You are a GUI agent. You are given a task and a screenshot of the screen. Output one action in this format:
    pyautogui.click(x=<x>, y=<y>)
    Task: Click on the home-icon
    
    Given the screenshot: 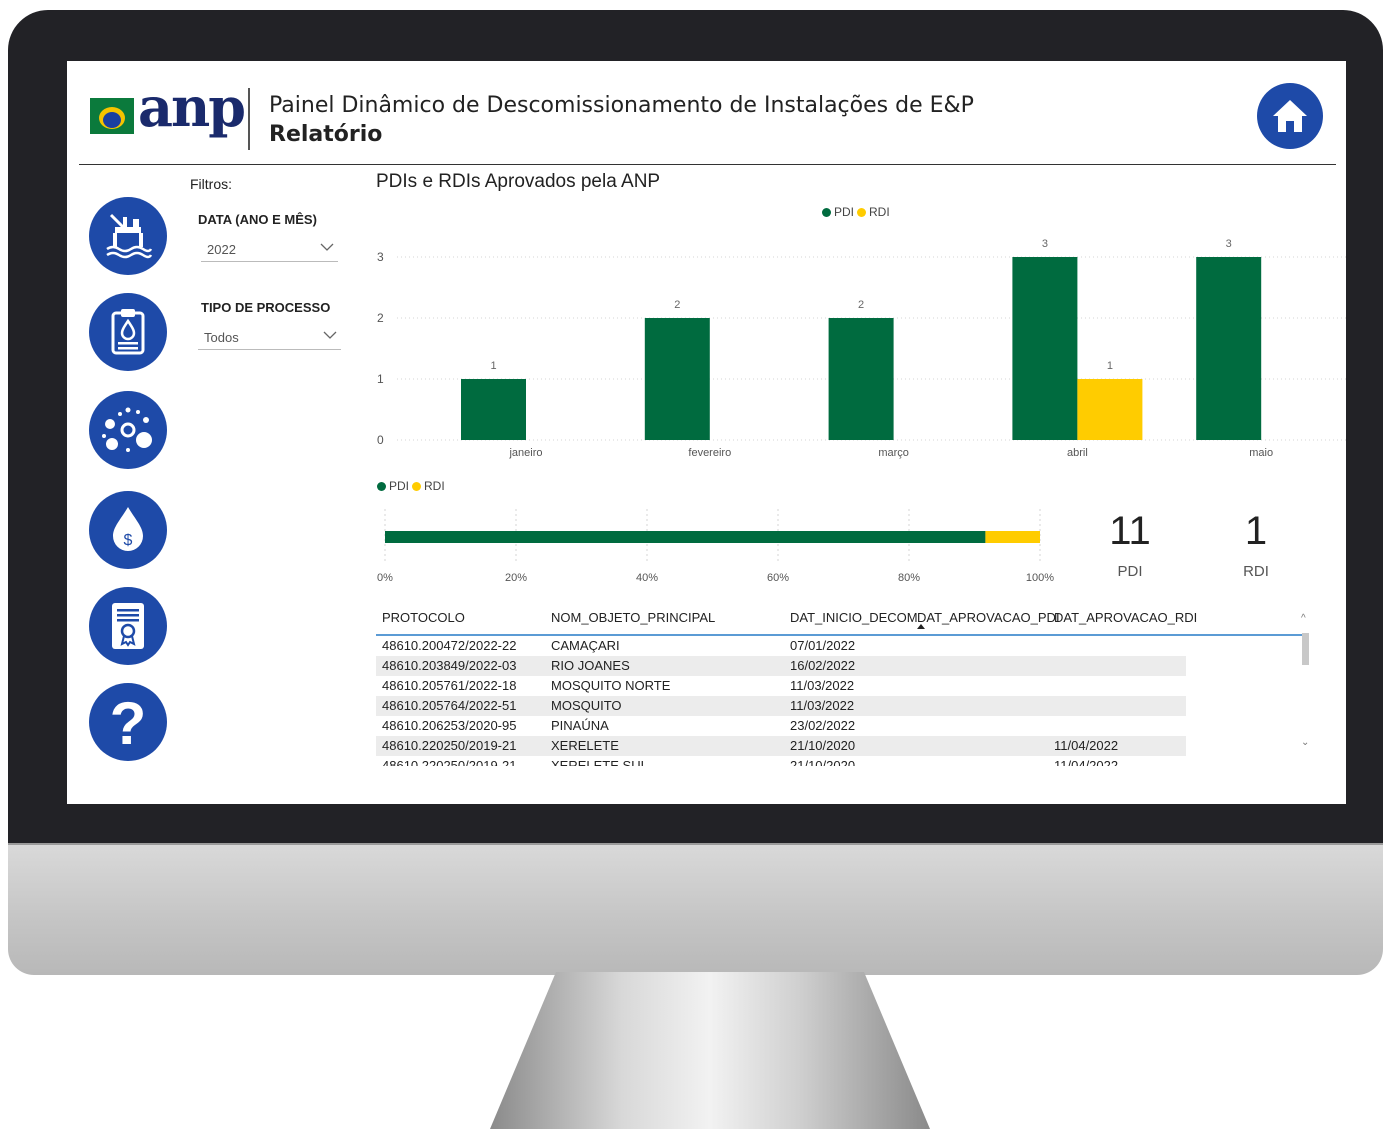 What is the action you would take?
    pyautogui.click(x=1290, y=116)
    